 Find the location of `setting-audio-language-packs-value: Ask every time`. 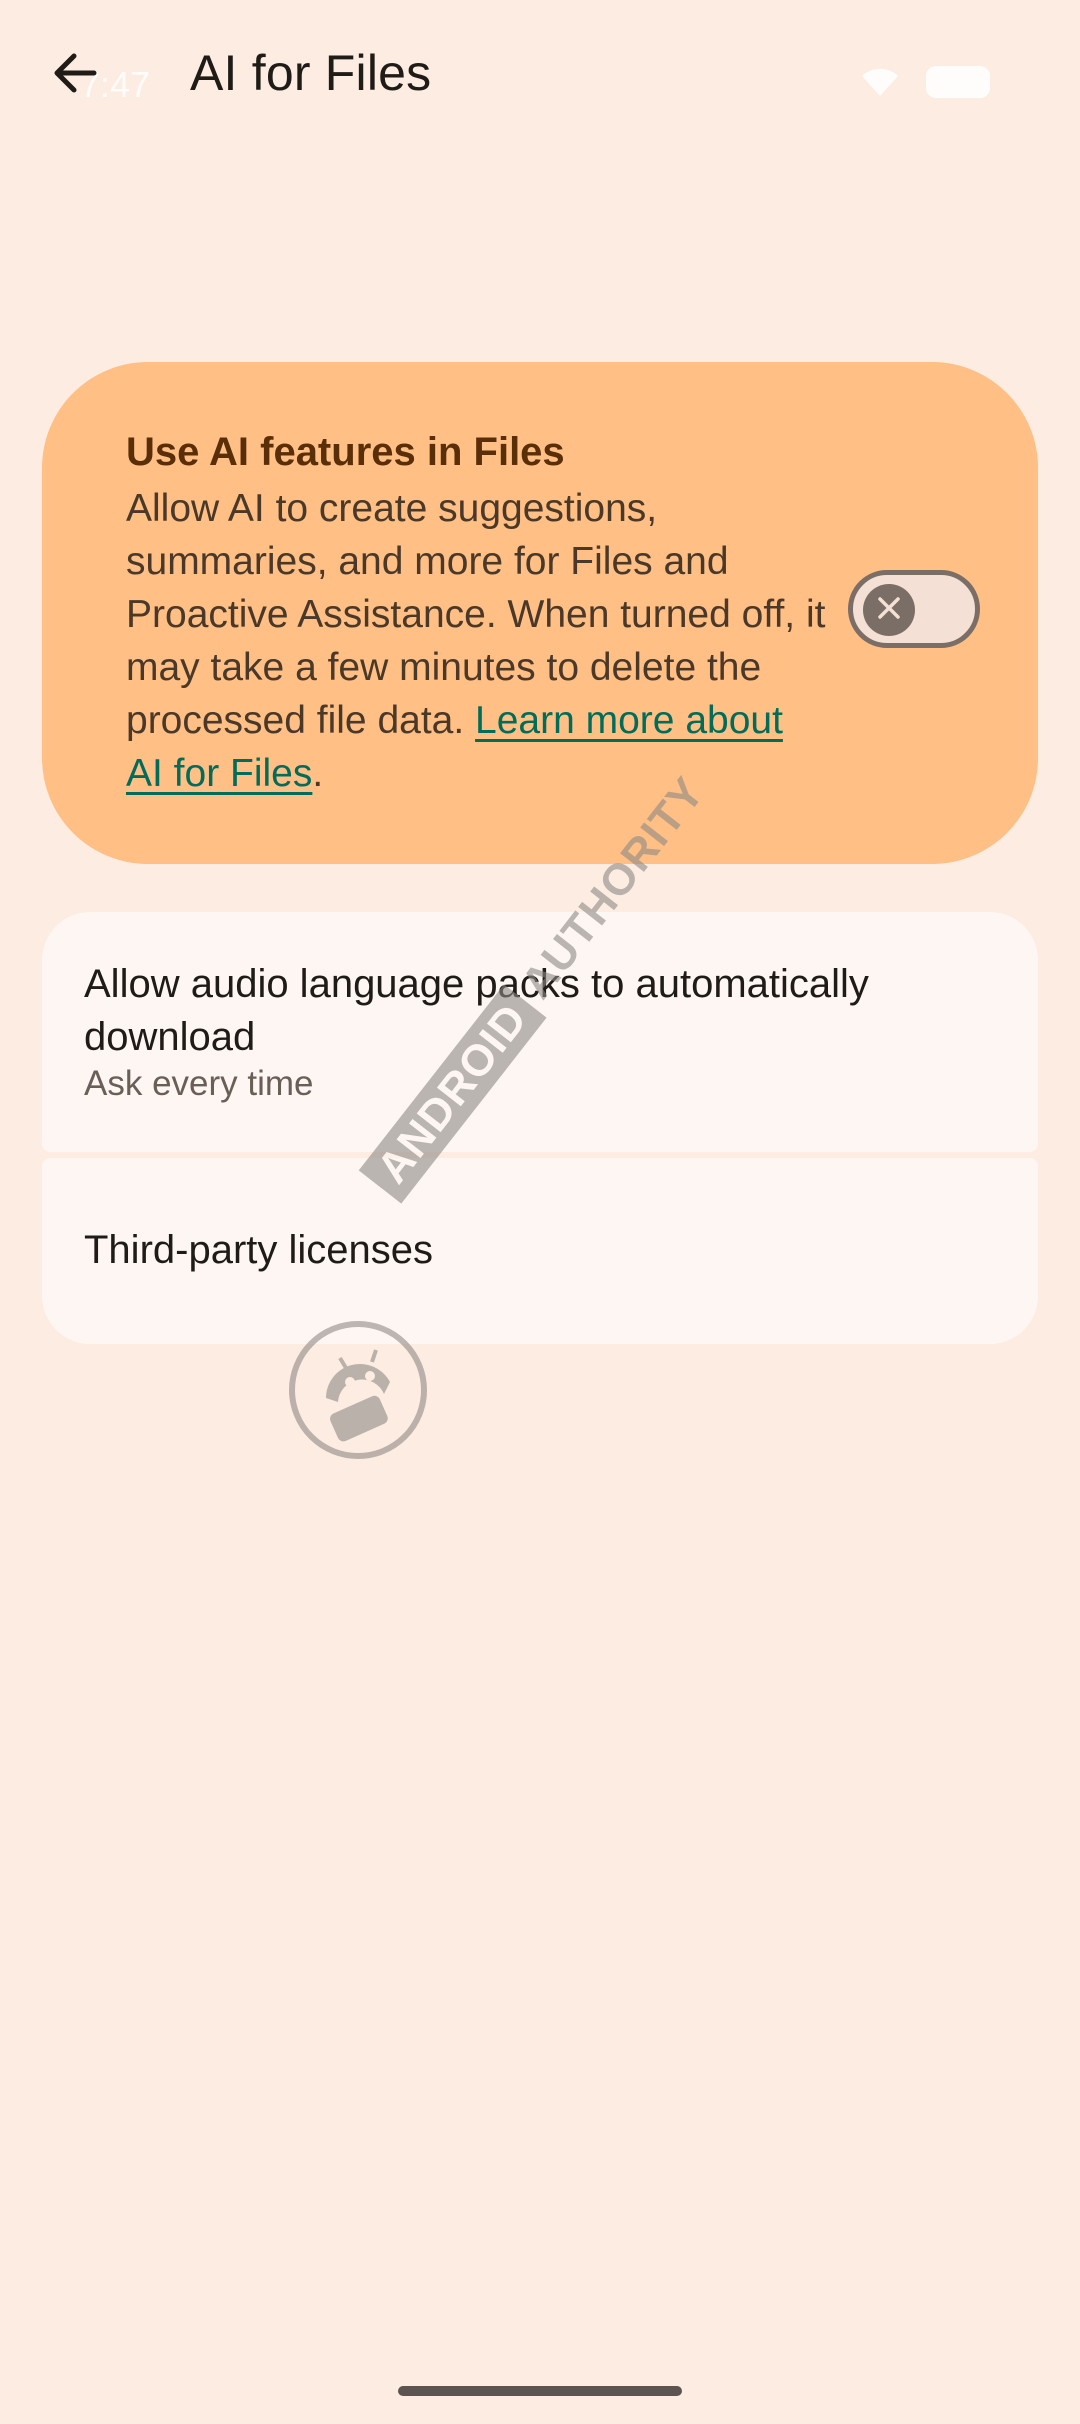

setting-audio-language-packs-value: Ask every time is located at coordinates (199, 1083).